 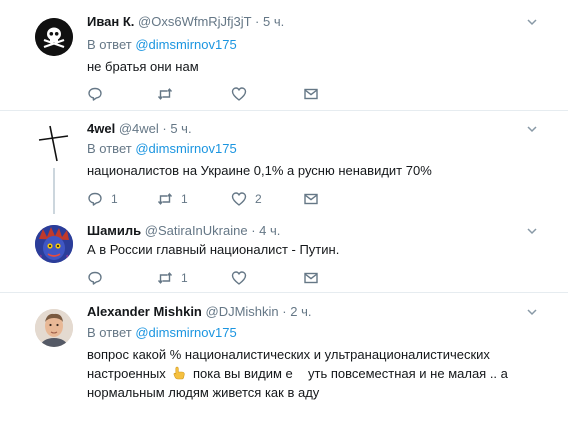 I want to click on tweet-header: Шамиль @SatiraInUkraine · 4 ч., so click(x=183, y=231).